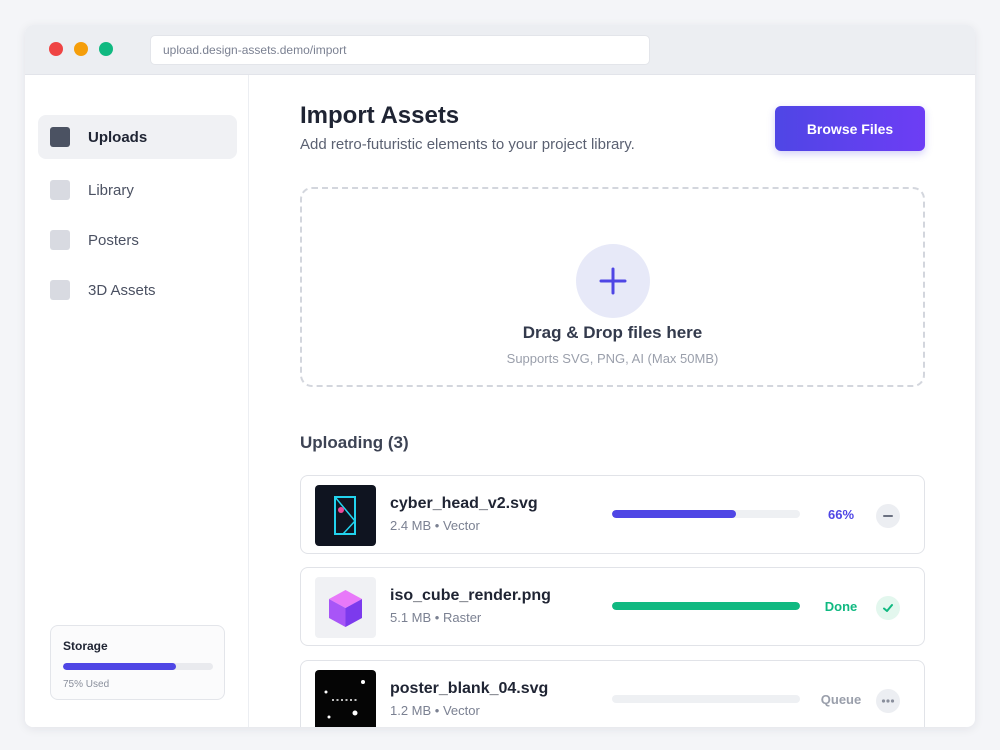  What do you see at coordinates (137, 190) in the screenshot?
I see `sidebar-item-library: Library` at bounding box center [137, 190].